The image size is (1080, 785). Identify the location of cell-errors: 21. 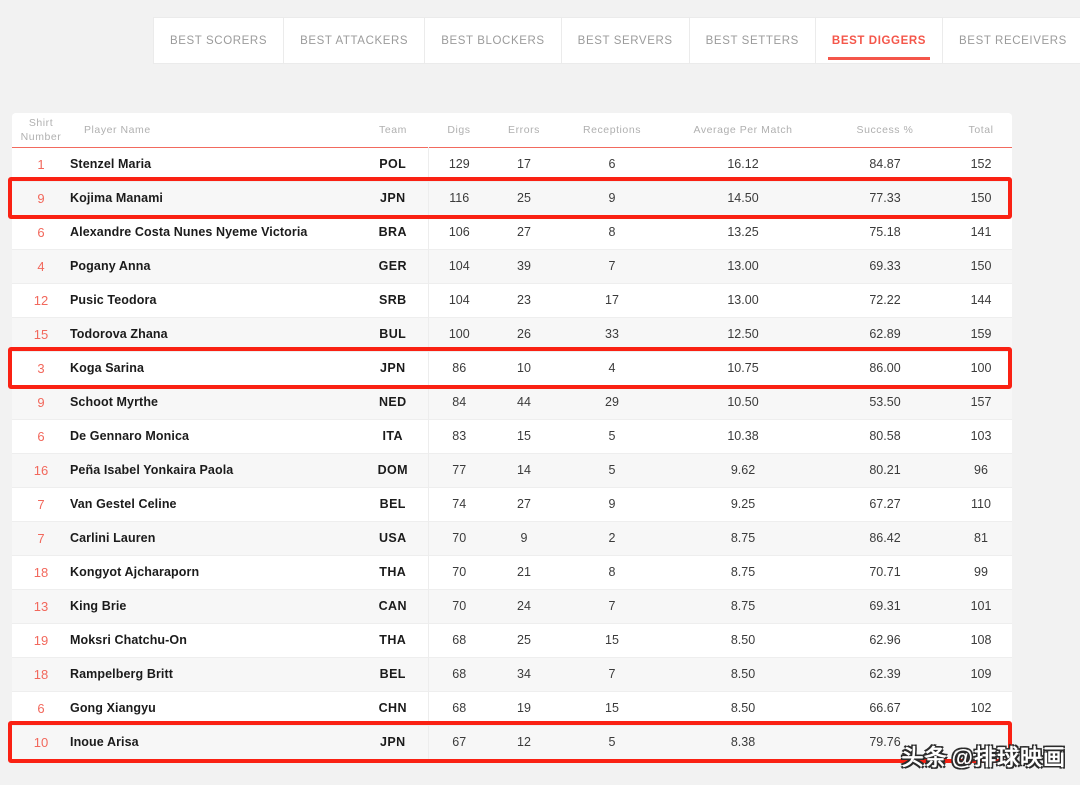
(524, 572).